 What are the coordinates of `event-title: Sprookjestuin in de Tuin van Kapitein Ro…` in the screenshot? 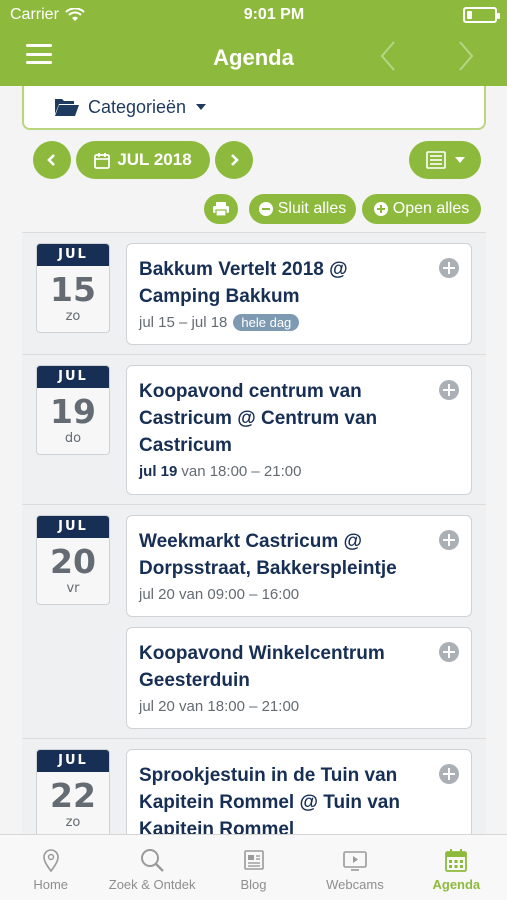 It's located at (269, 799).